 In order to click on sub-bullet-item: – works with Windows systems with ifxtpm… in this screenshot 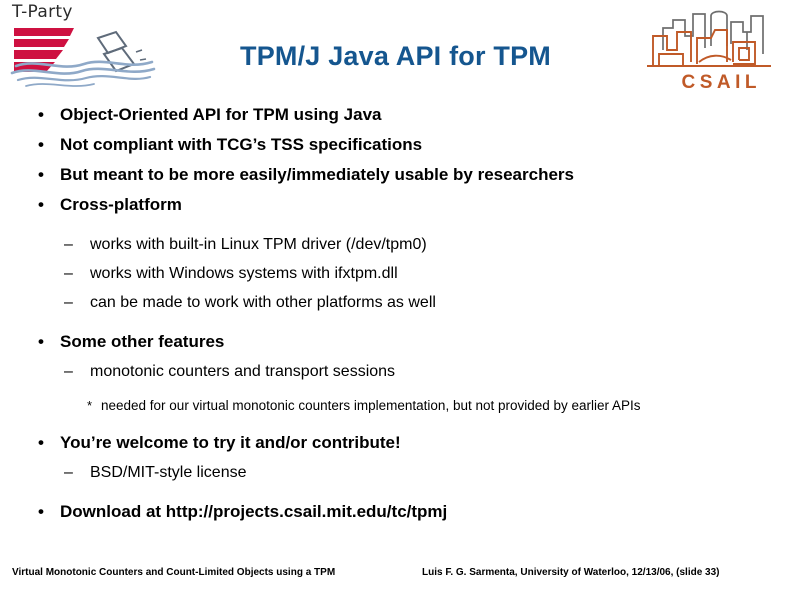, I will do `click(395, 273)`.